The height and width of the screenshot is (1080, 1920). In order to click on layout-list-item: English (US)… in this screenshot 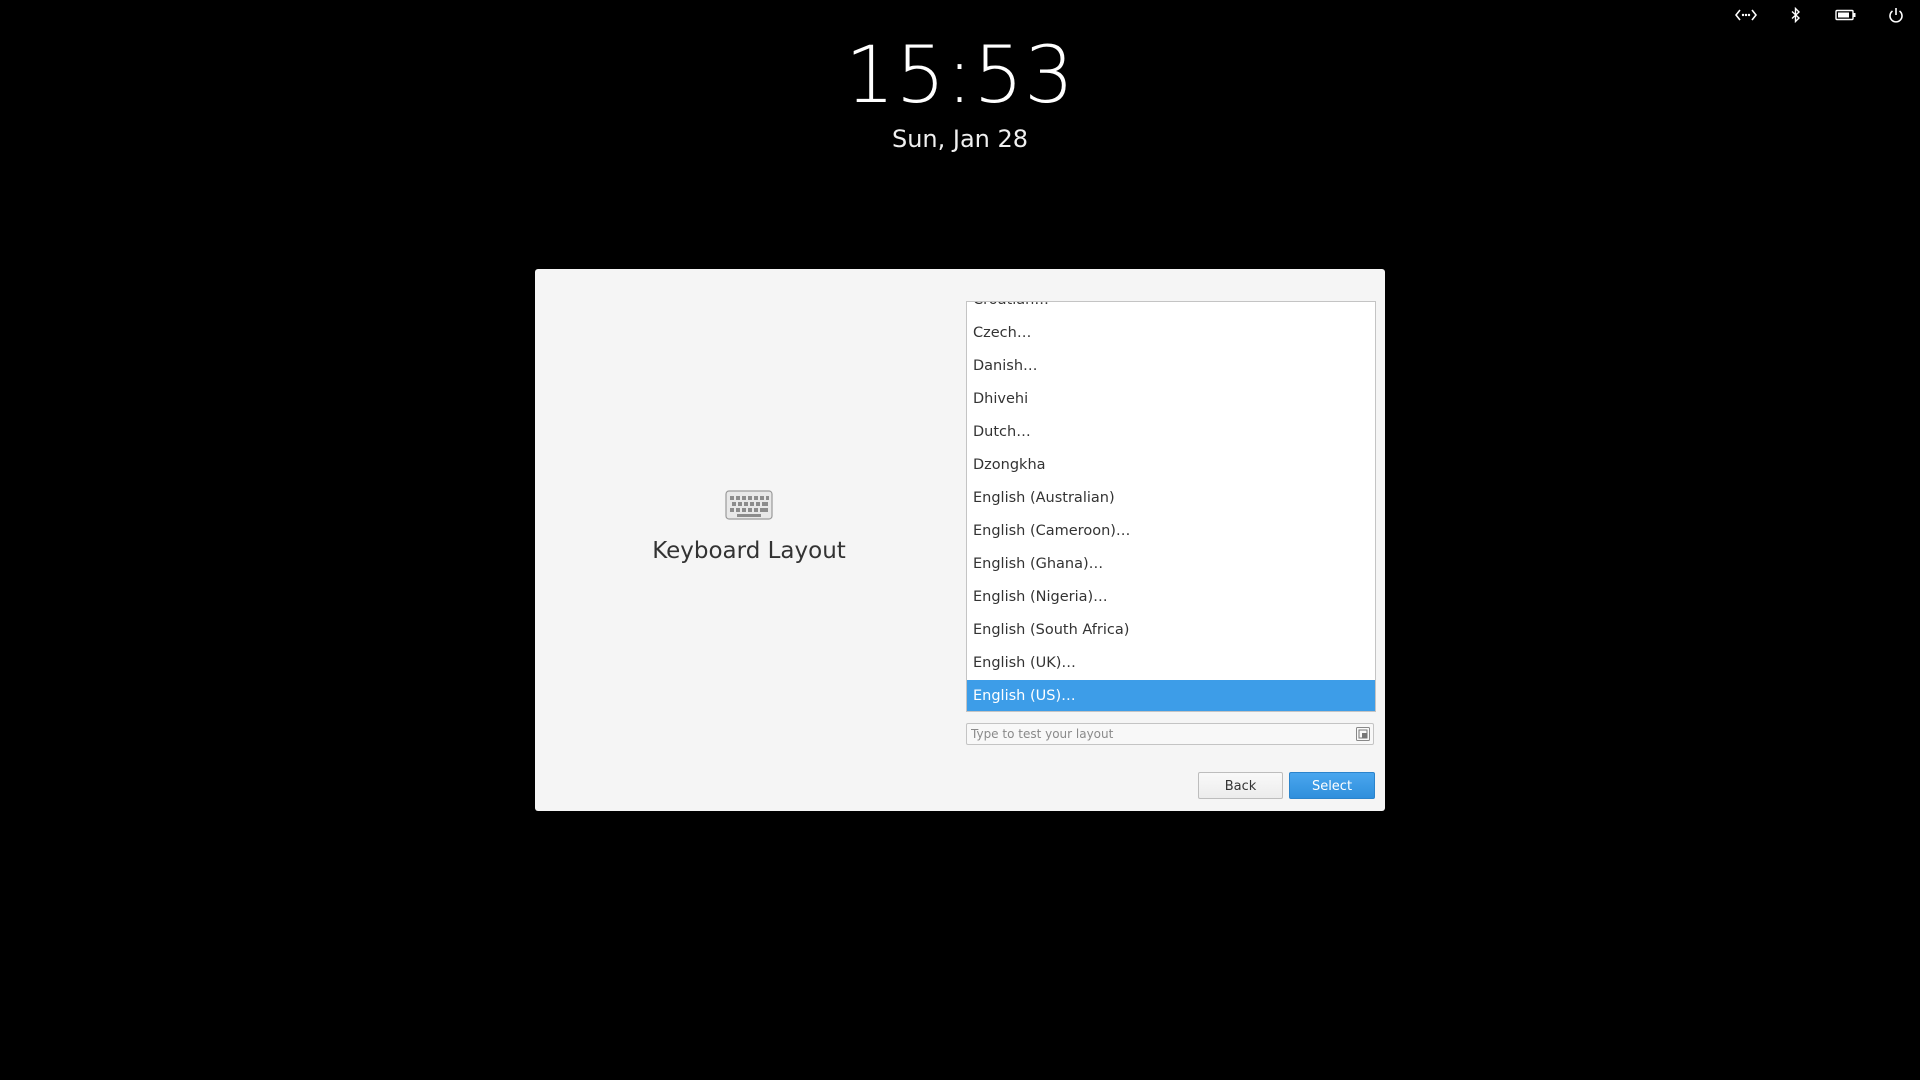, I will do `click(1171, 695)`.